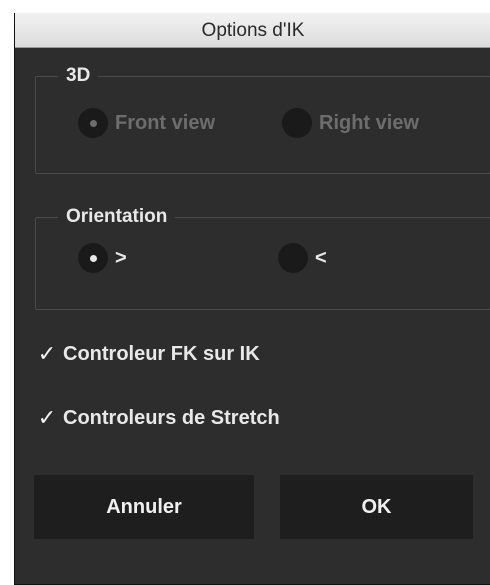 The height and width of the screenshot is (585, 490). I want to click on radio-orientation-right: >, so click(102, 258).